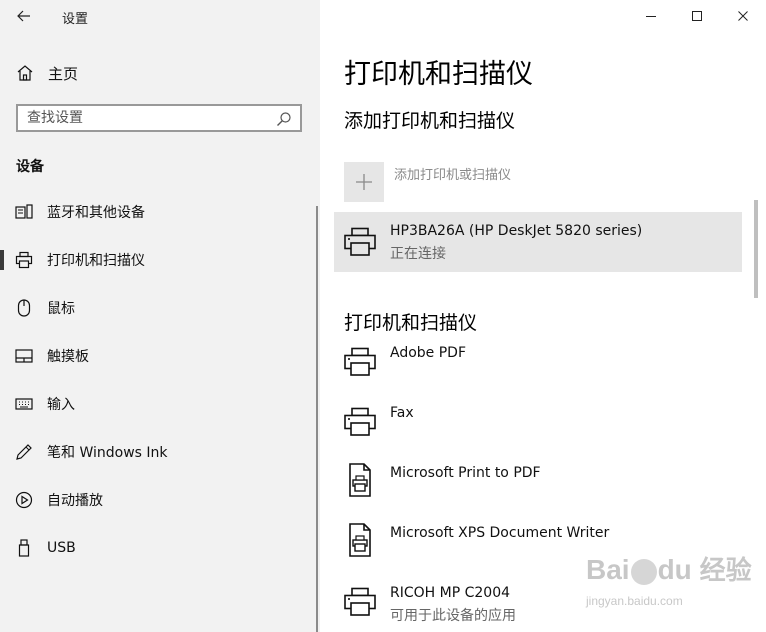 This screenshot has width=766, height=632. Describe the element at coordinates (24, 452) in the screenshot. I see `pen-icon` at that location.